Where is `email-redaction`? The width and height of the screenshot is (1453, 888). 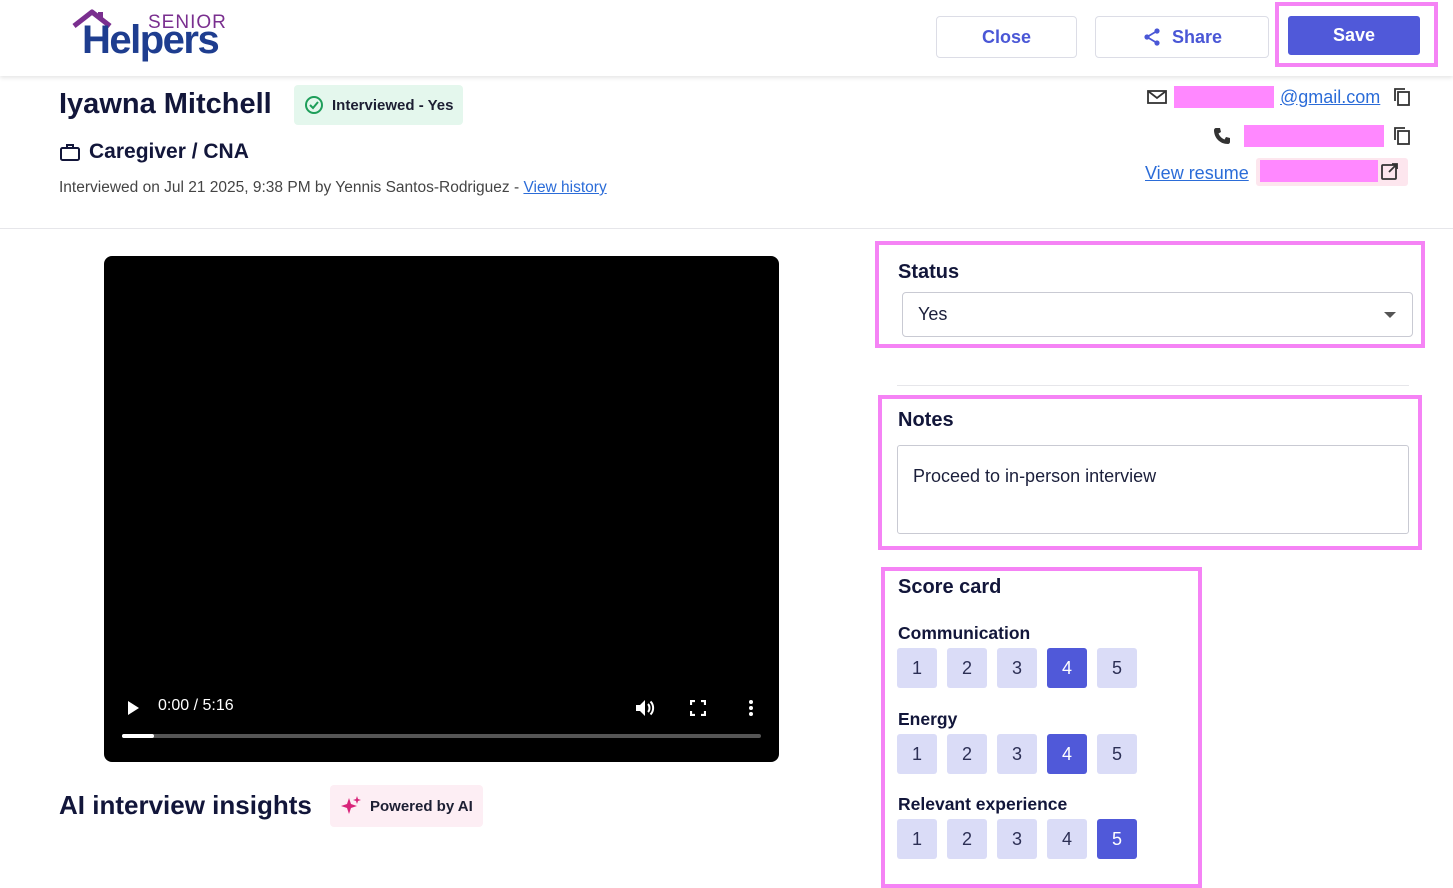
email-redaction is located at coordinates (1224, 97).